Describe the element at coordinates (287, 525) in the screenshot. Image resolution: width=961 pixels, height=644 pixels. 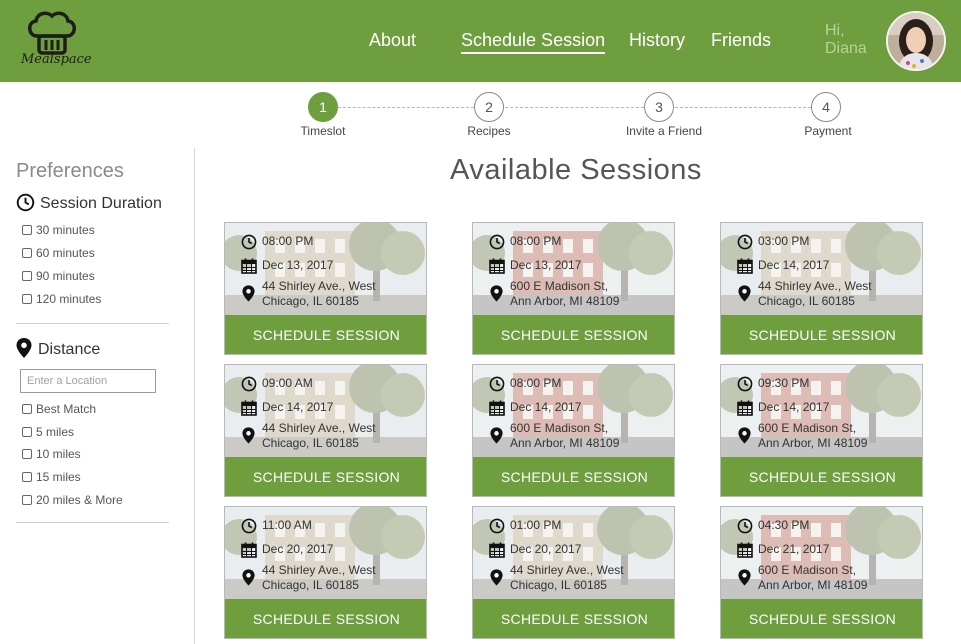
I see `time-text: 11:00 AM` at that location.